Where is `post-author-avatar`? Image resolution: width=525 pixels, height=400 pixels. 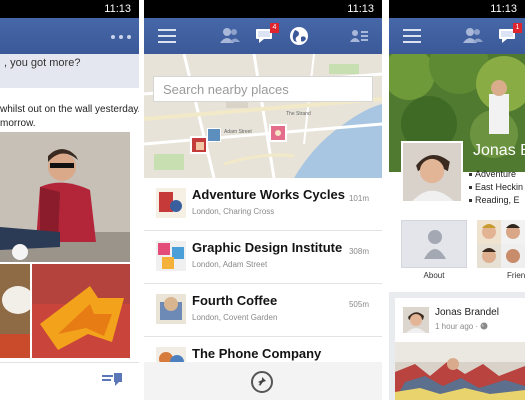 post-author-avatar is located at coordinates (416, 320).